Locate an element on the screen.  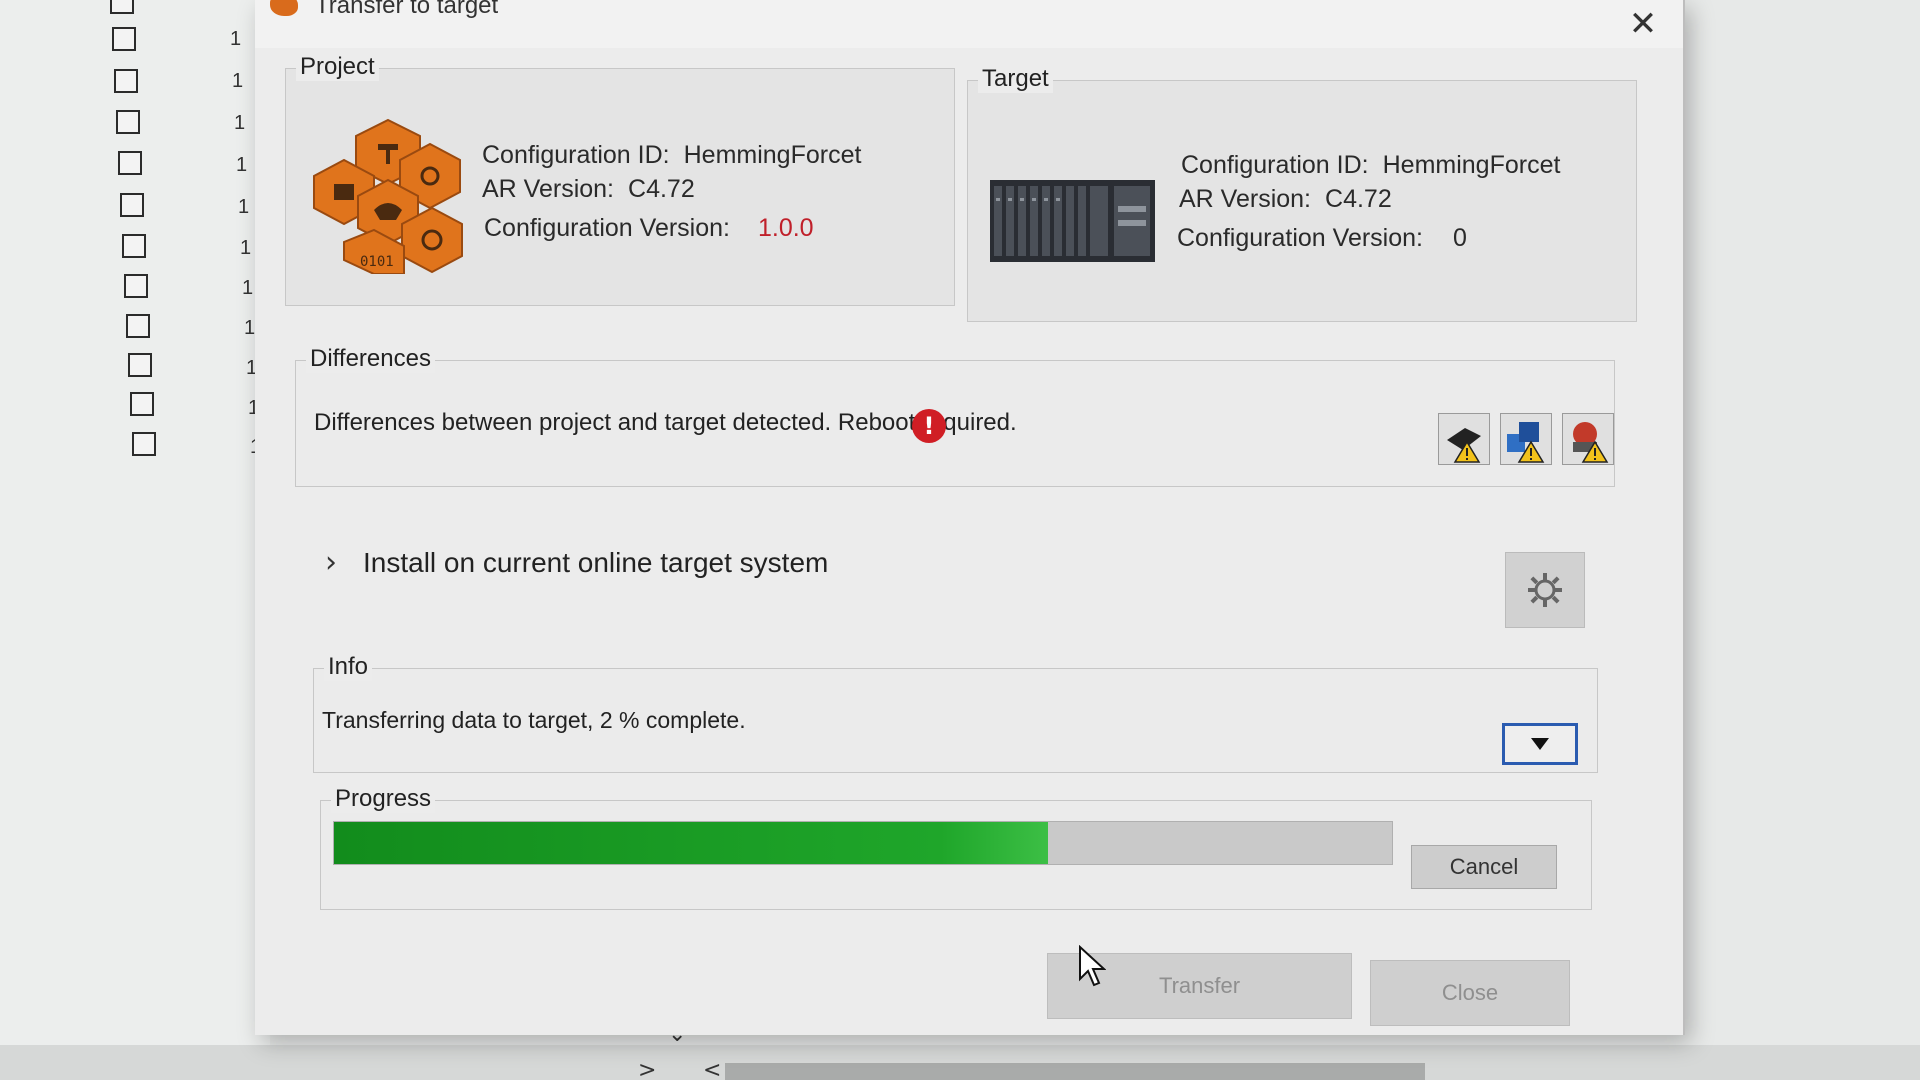
project-config-id-row: Configuration ID: HemmingForcet is located at coordinates (671, 155).